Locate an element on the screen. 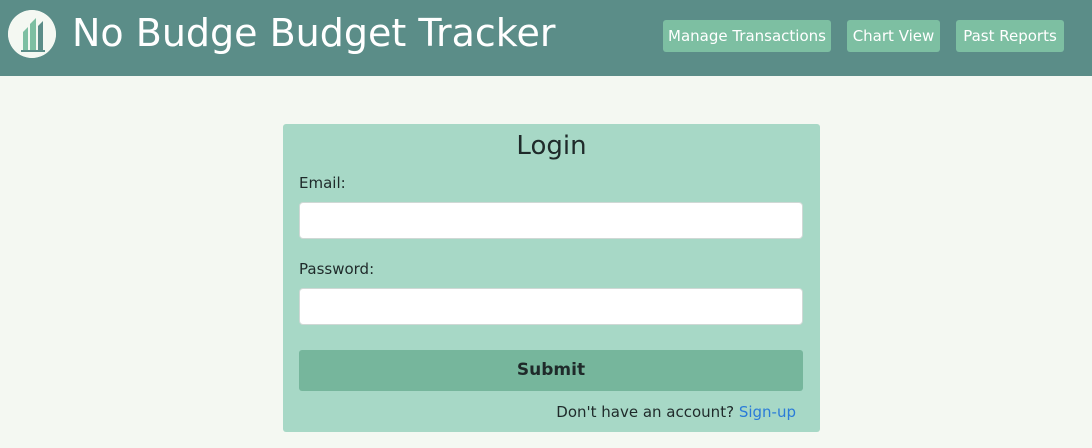 The height and width of the screenshot is (448, 1092). signup-link: Sign-up is located at coordinates (767, 412).